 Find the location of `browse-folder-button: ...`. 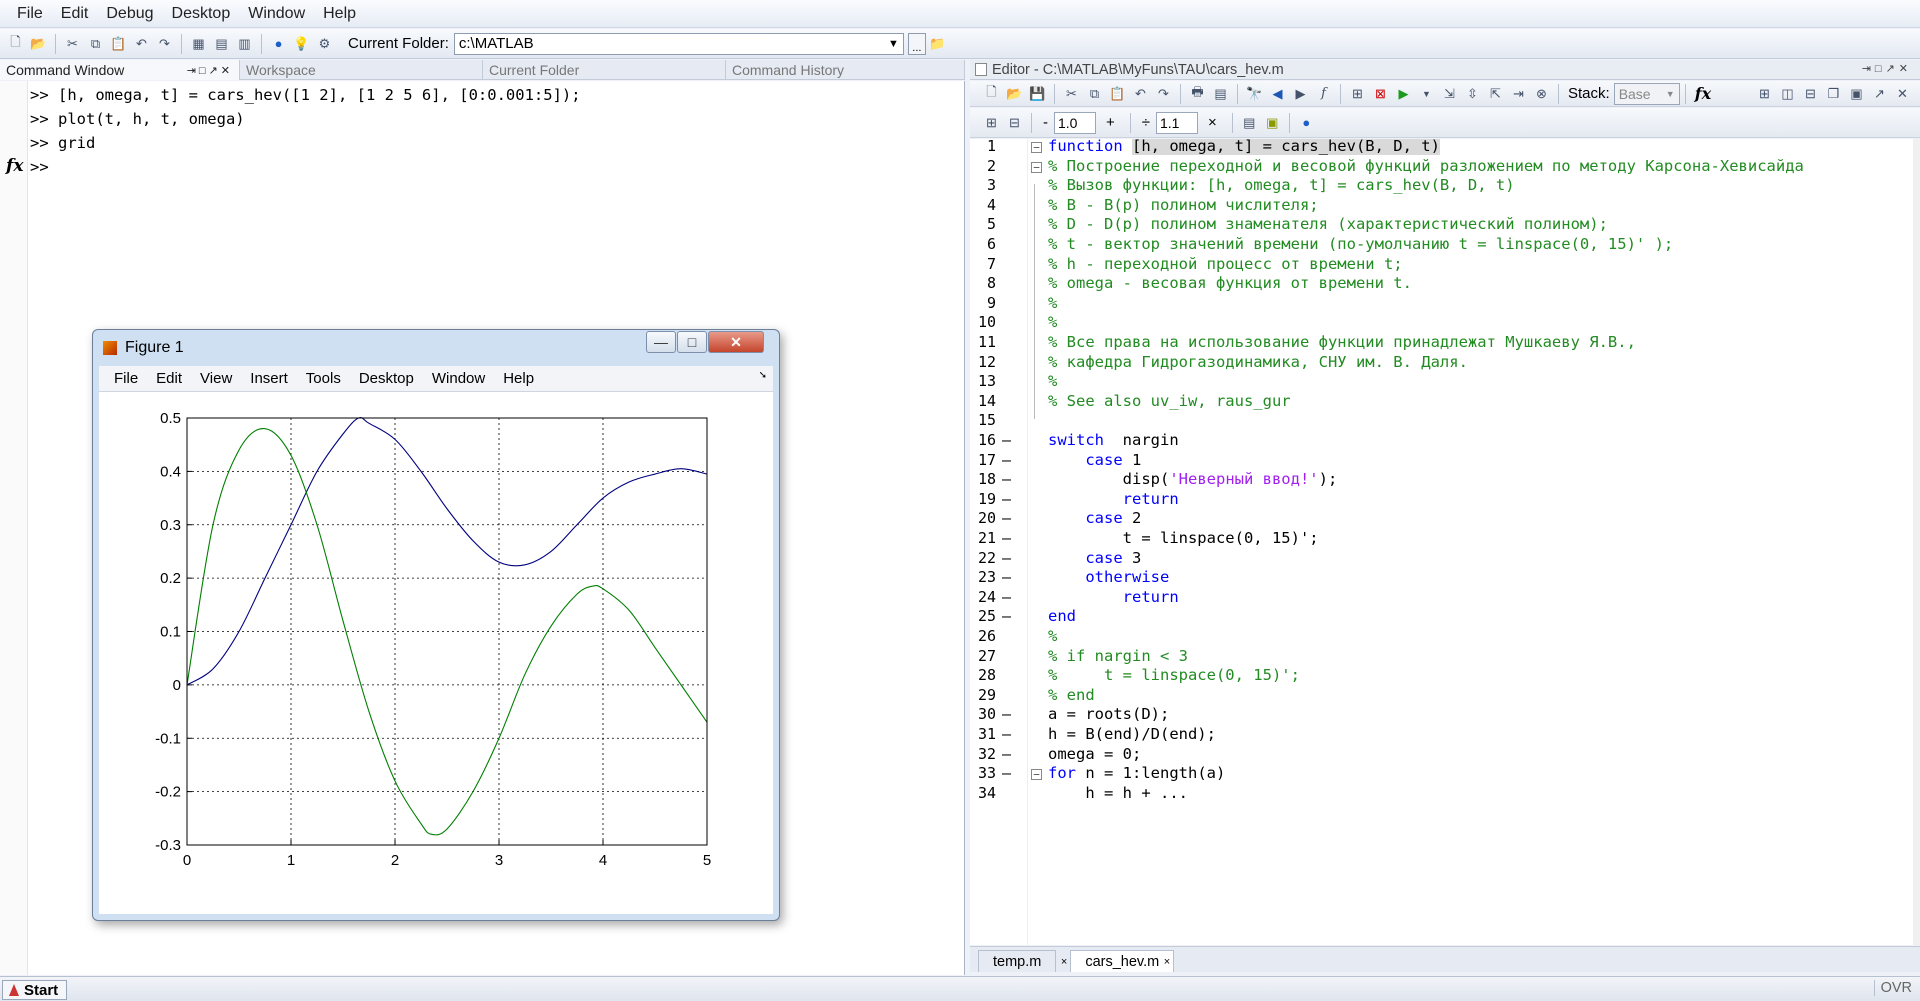

browse-folder-button: ... is located at coordinates (916, 43).